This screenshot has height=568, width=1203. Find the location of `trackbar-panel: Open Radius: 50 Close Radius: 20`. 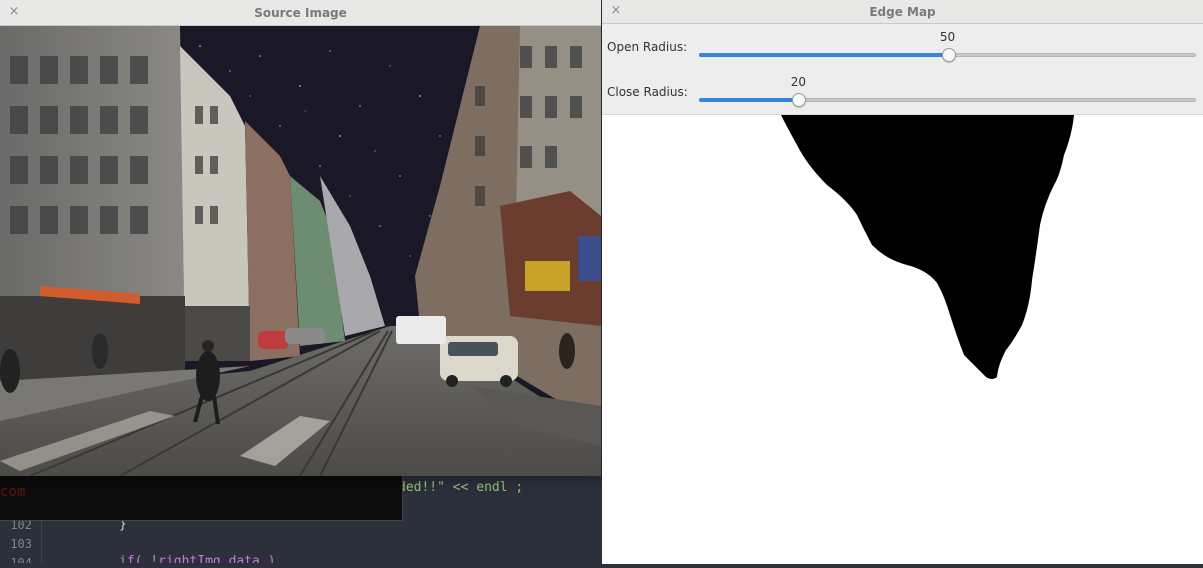

trackbar-panel: Open Radius: 50 Close Radius: 20 is located at coordinates (902, 69).